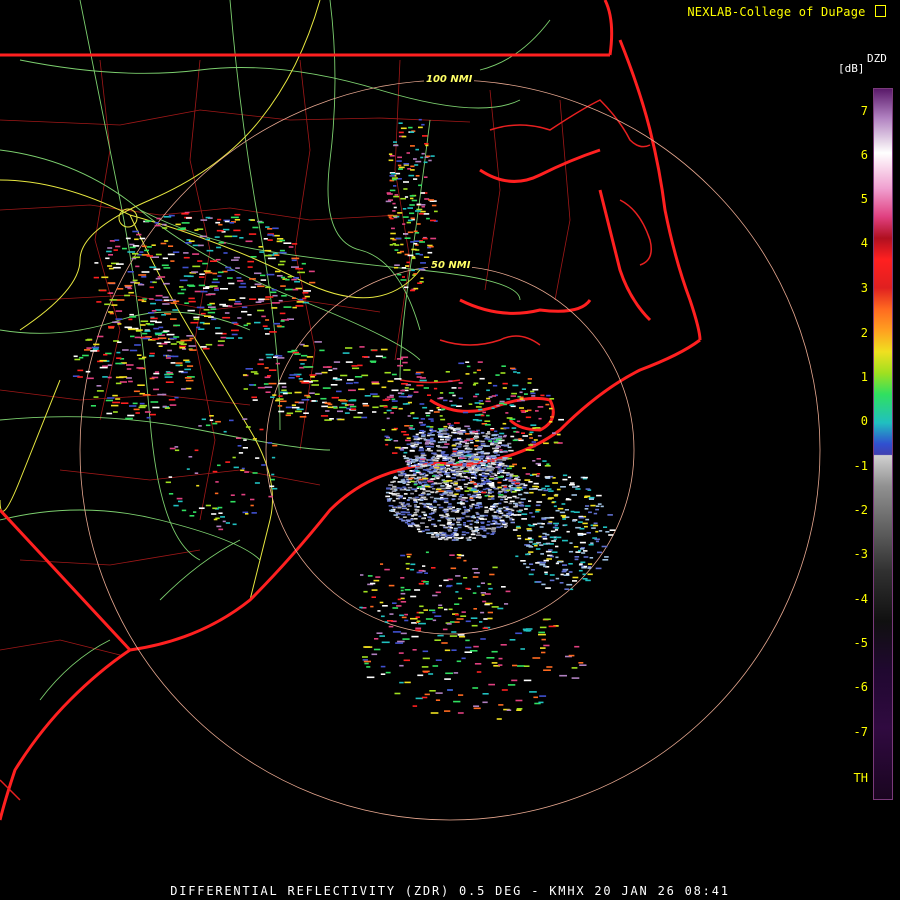  Describe the element at coordinates (864, 155) in the screenshot. I see `legend-tick: 6` at that location.